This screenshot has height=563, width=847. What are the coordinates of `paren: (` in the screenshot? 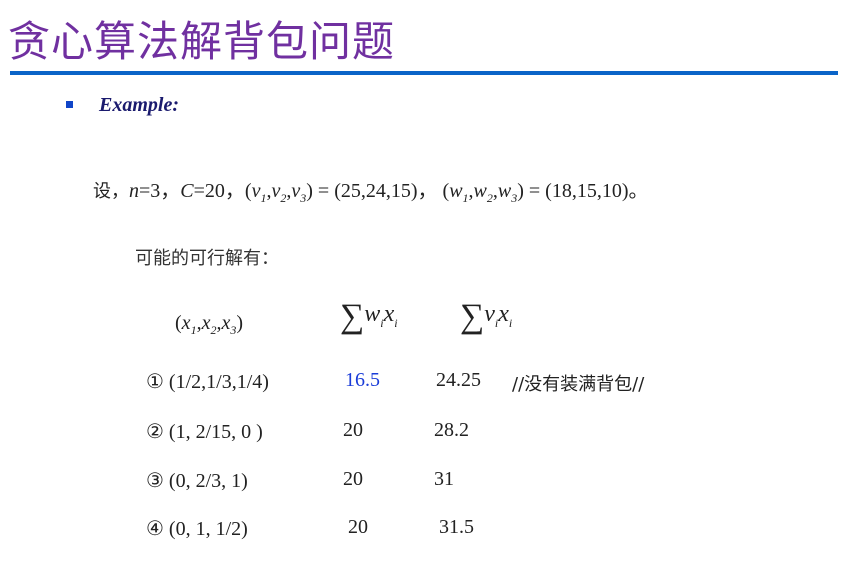 It's located at (248, 191).